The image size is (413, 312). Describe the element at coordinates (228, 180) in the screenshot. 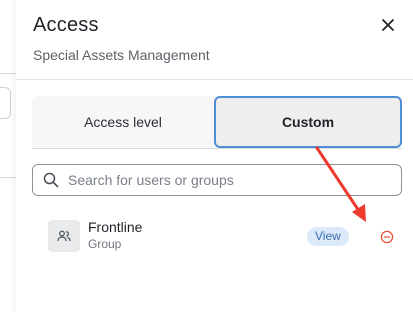

I see `search-input` at that location.